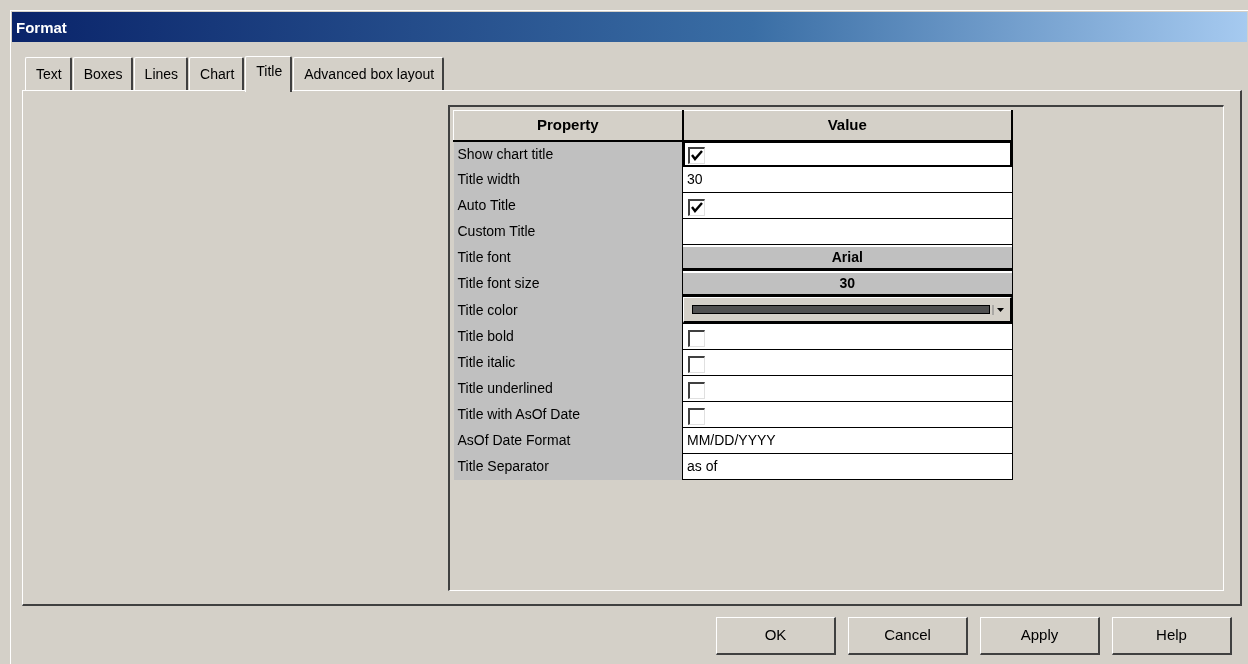 This screenshot has height=664, width=1248. What do you see at coordinates (568, 362) in the screenshot?
I see `property-label: Title italic` at bounding box center [568, 362].